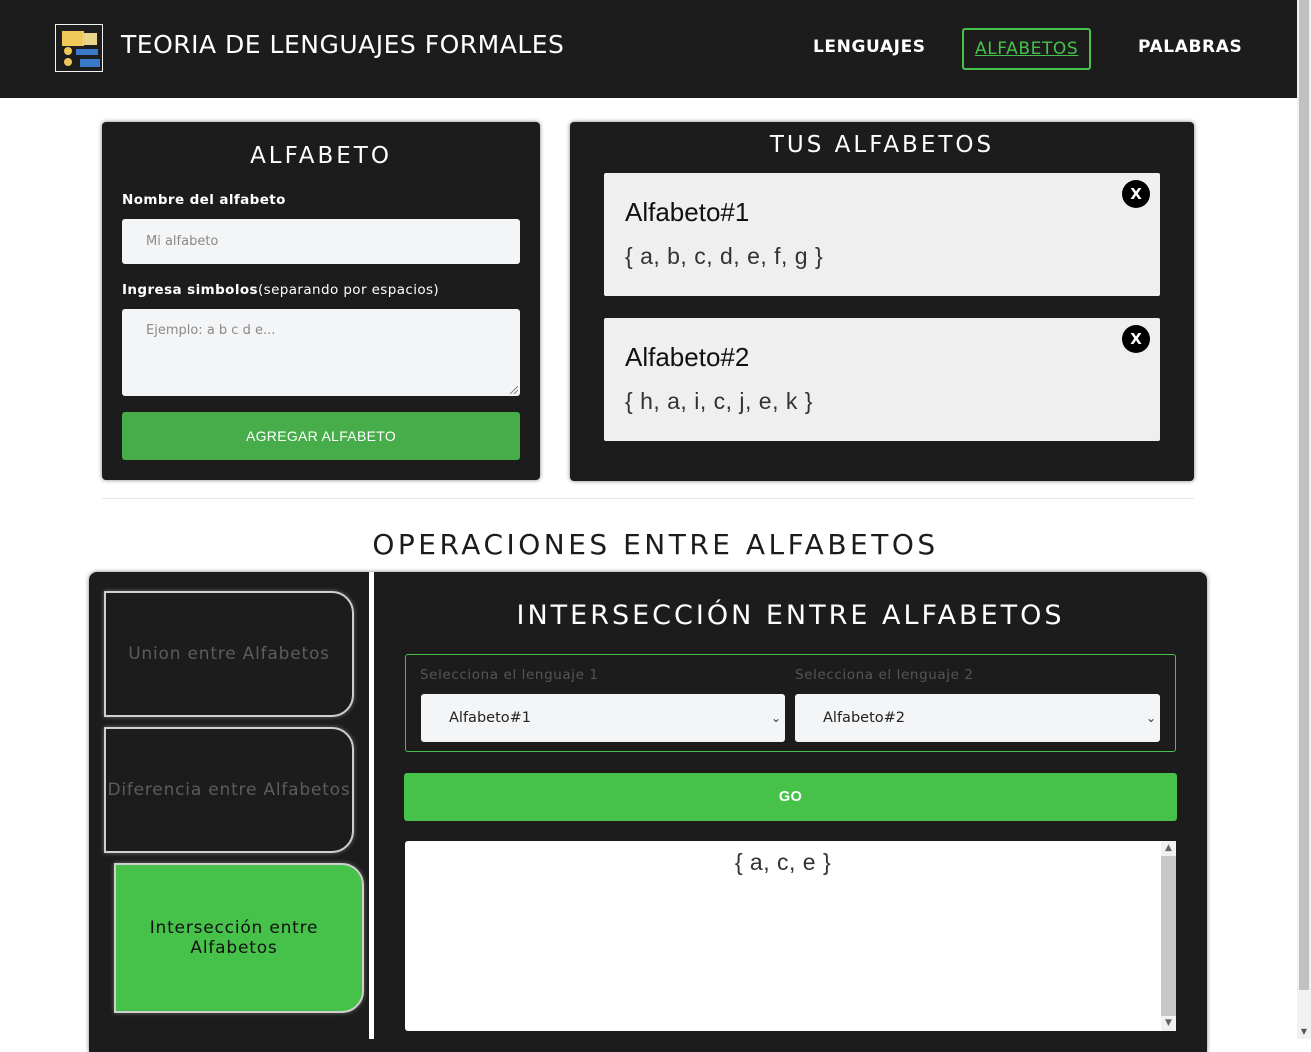 This screenshot has width=1311, height=1052. I want to click on alphabet-card-name: Alfabeto#2, so click(687, 357).